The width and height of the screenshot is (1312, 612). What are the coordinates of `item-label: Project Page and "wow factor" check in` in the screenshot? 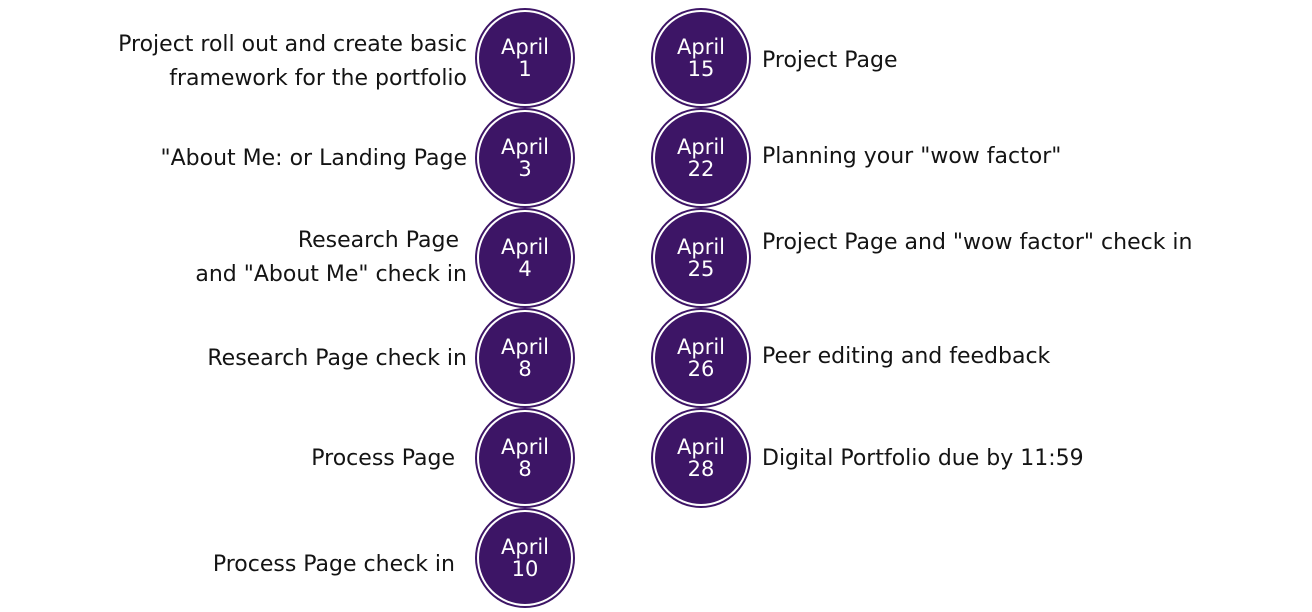 It's located at (977, 243).